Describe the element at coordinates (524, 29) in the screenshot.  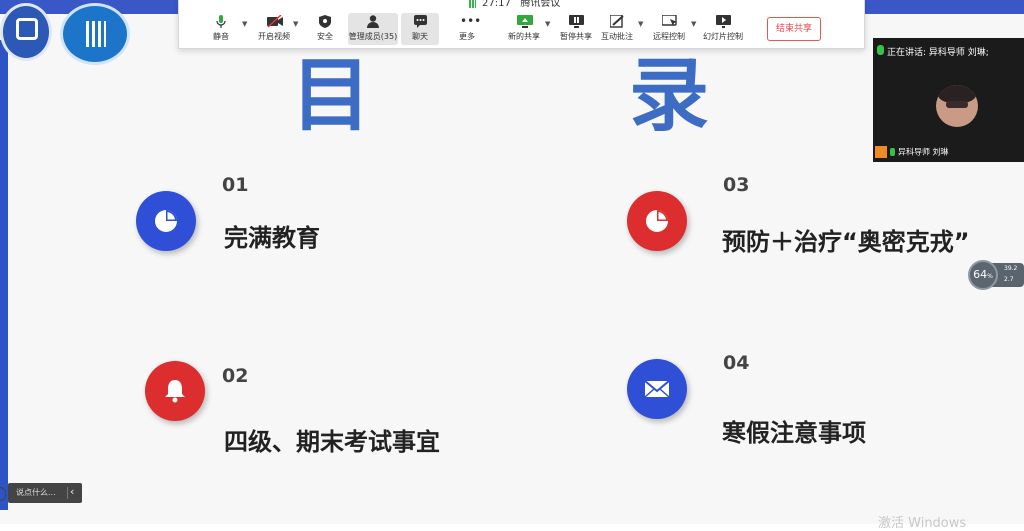
I see `new-share-button: 新的共享` at that location.